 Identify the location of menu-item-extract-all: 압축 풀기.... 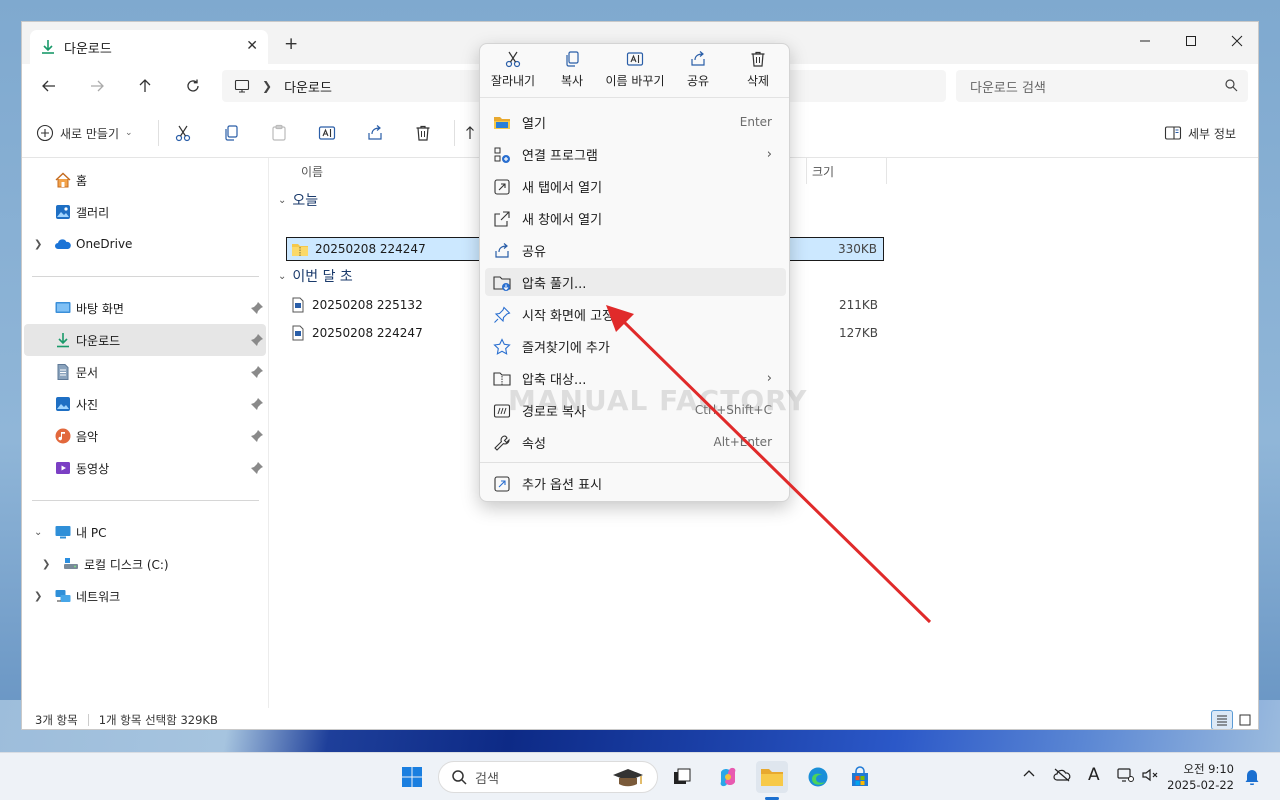
(635, 282).